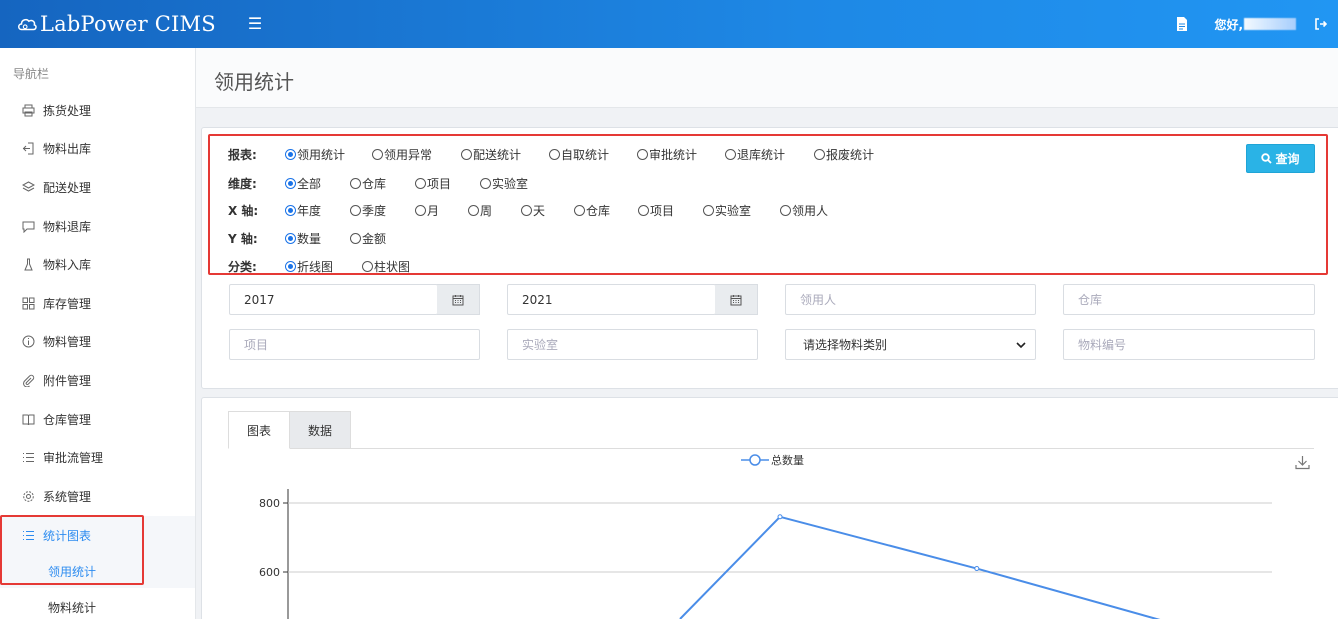 The height and width of the screenshot is (619, 1338). Describe the element at coordinates (670, 210) in the screenshot. I see `radio-x-project: 项目` at that location.